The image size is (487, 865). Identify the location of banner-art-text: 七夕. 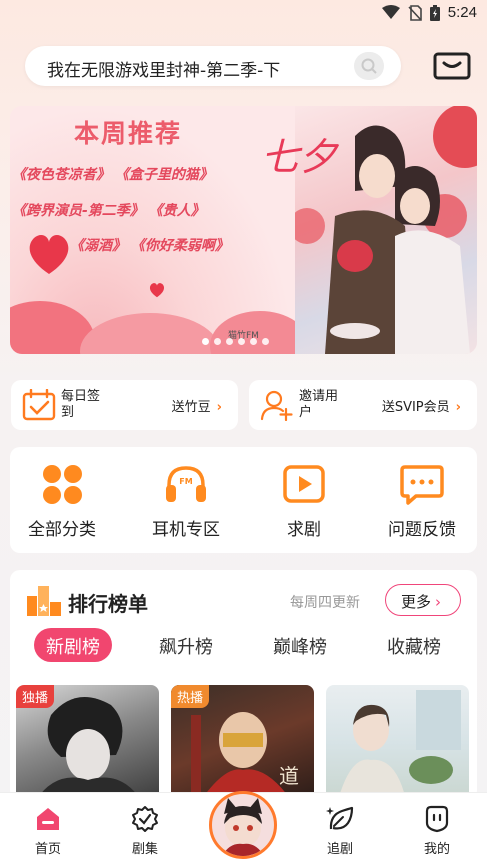
(299, 157).